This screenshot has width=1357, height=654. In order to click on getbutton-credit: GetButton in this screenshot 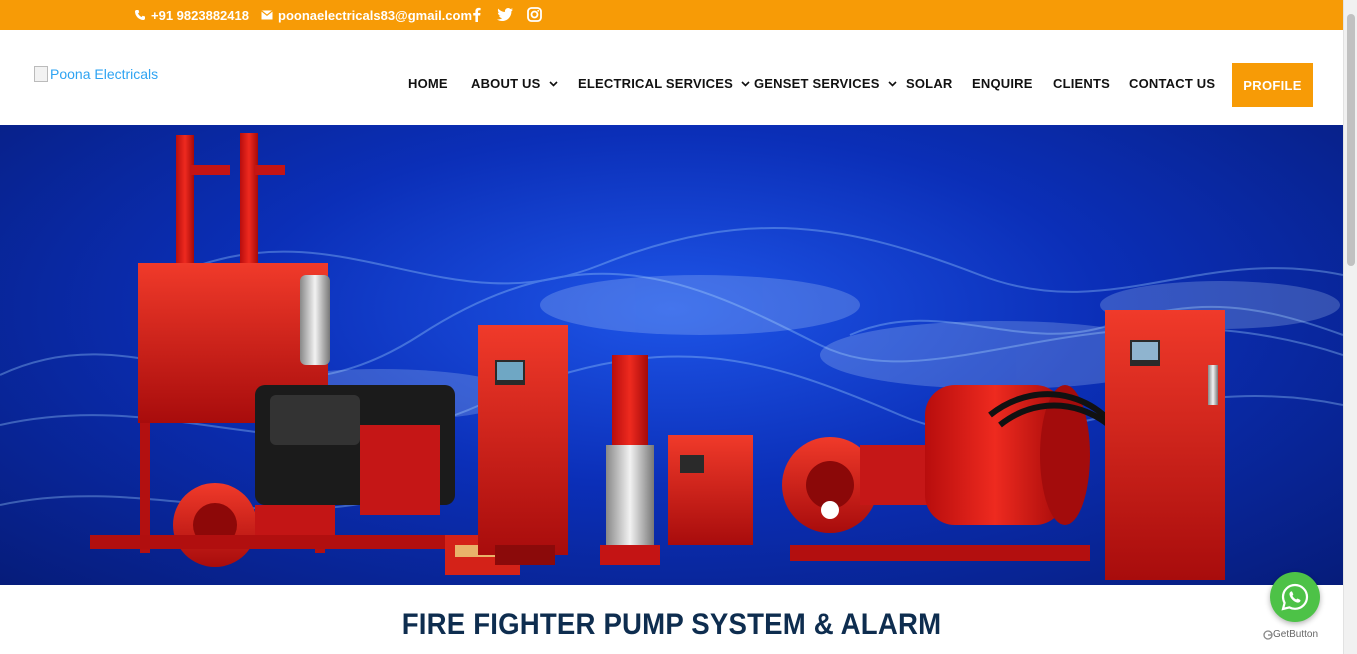, I will do `click(1290, 634)`.